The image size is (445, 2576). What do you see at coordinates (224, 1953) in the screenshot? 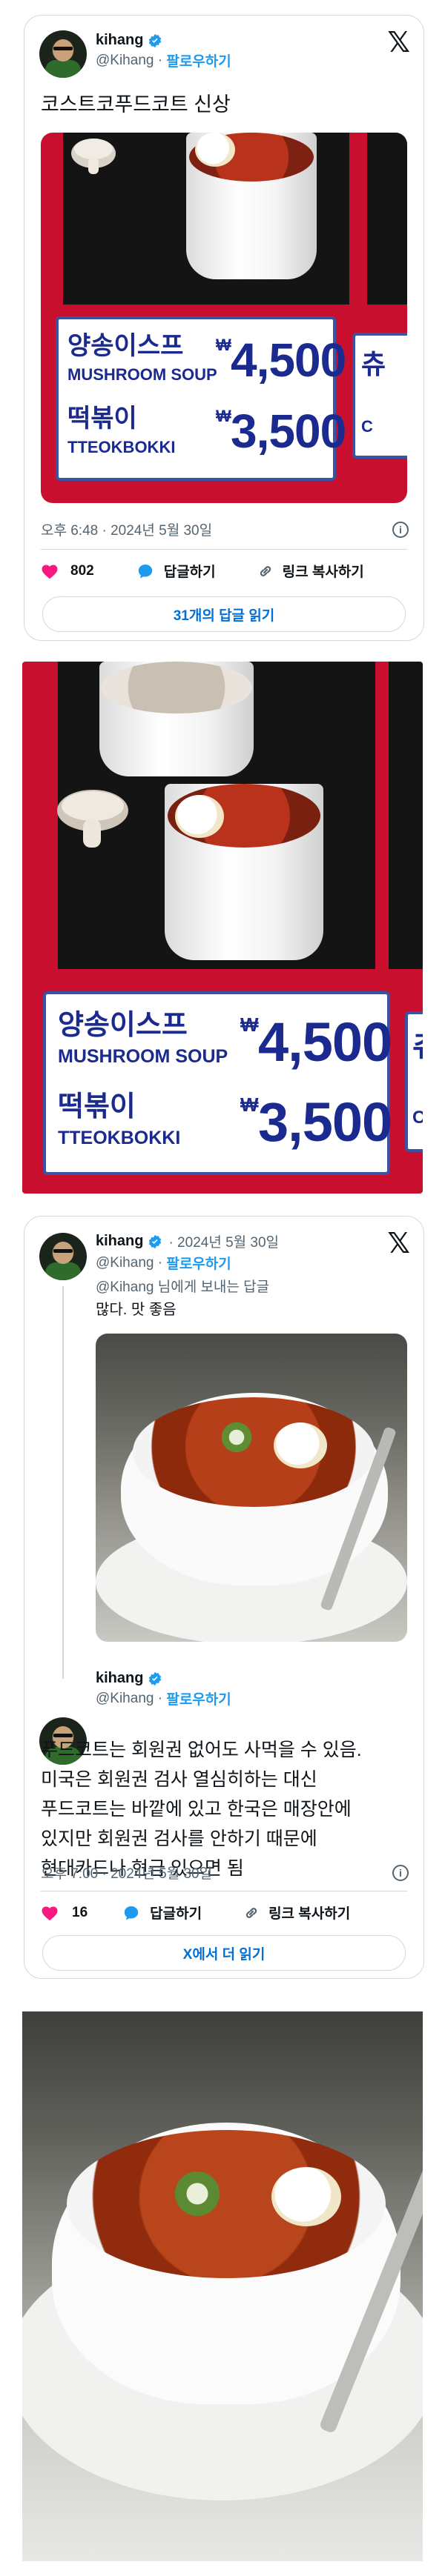
I see `read-more-button: X에서 더 읽기` at bounding box center [224, 1953].